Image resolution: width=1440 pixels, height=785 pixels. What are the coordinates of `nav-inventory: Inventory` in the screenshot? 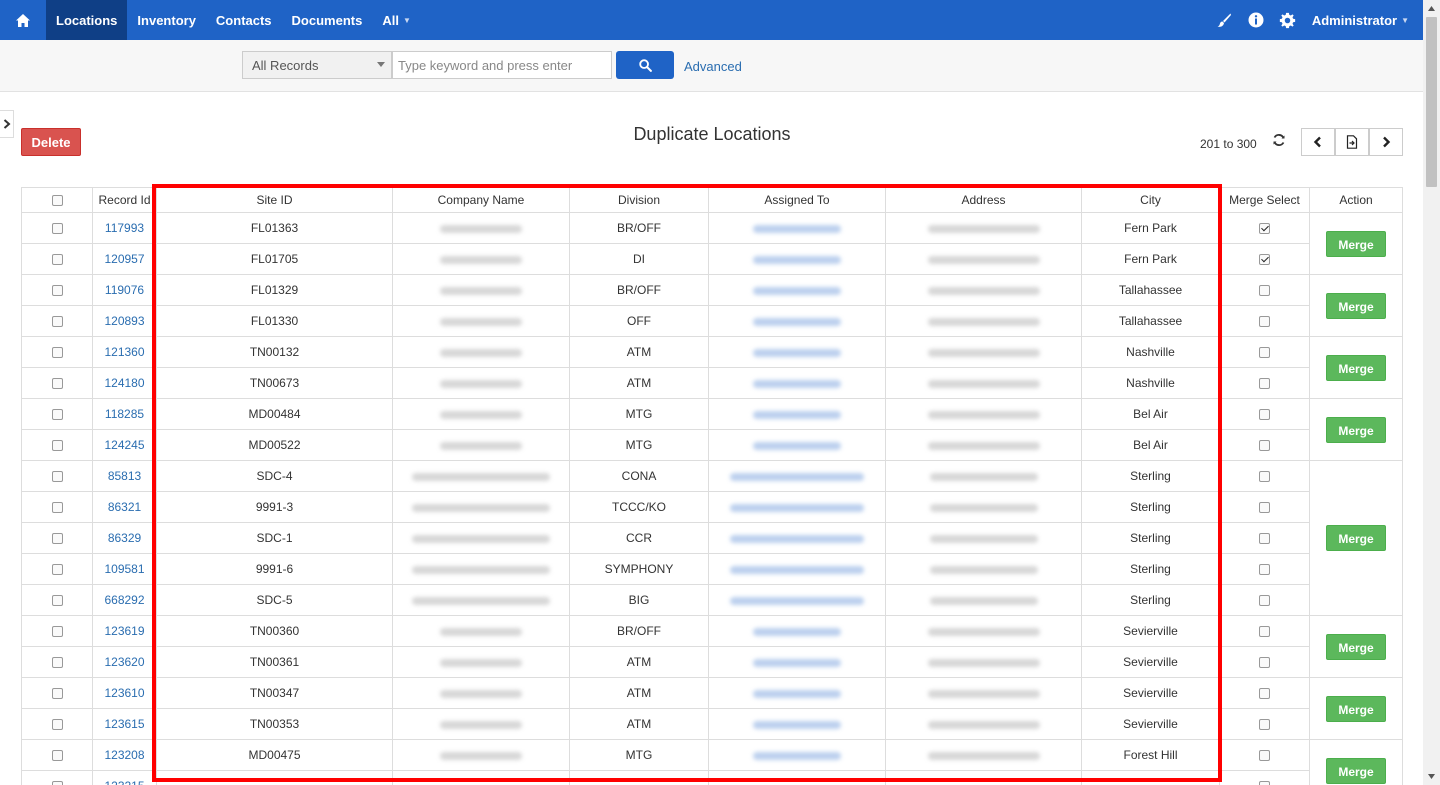 It's located at (166, 20).